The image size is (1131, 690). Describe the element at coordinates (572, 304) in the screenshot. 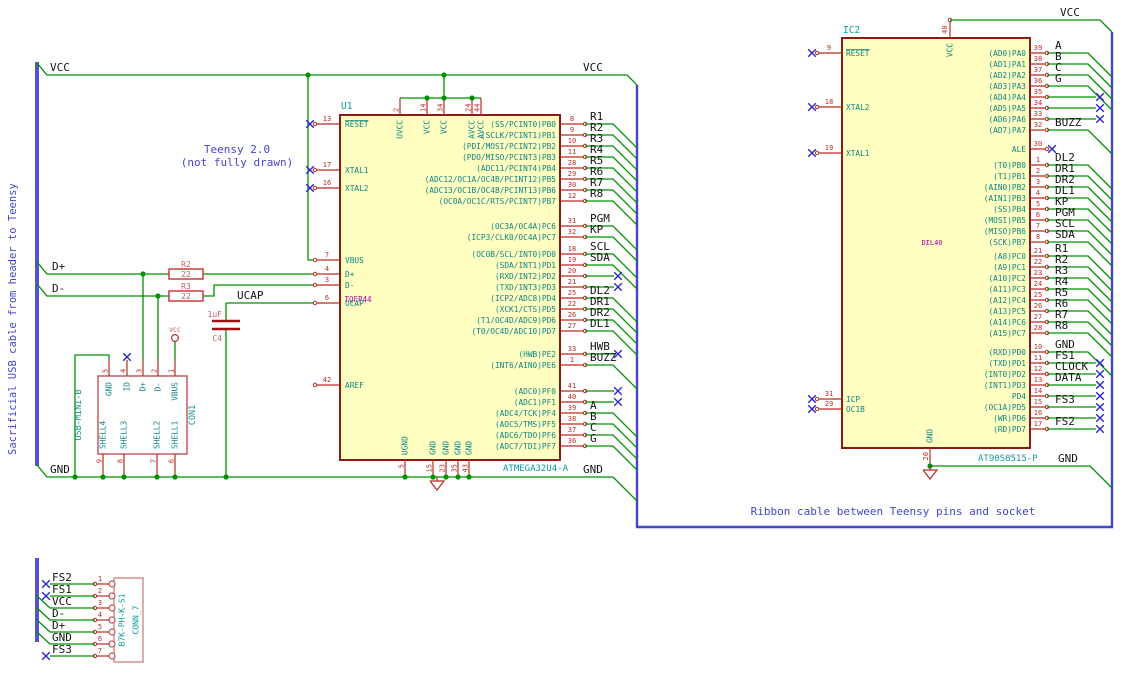

I see `u1-pin-num: 22` at that location.